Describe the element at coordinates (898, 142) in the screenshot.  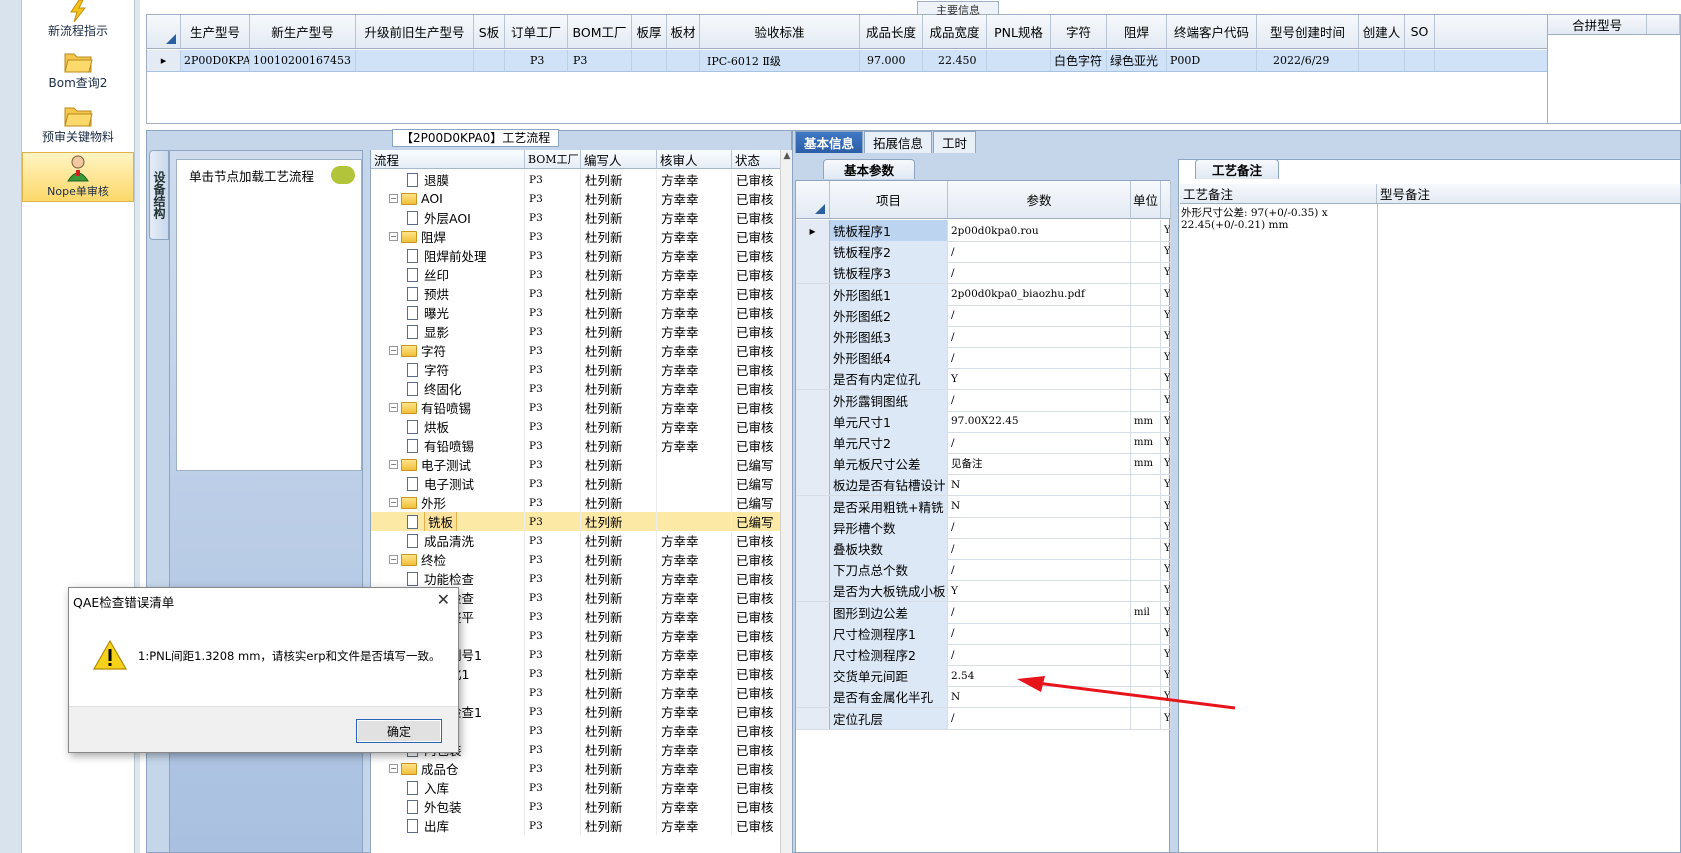
I see `tab-extended-info: 拓展信息` at that location.